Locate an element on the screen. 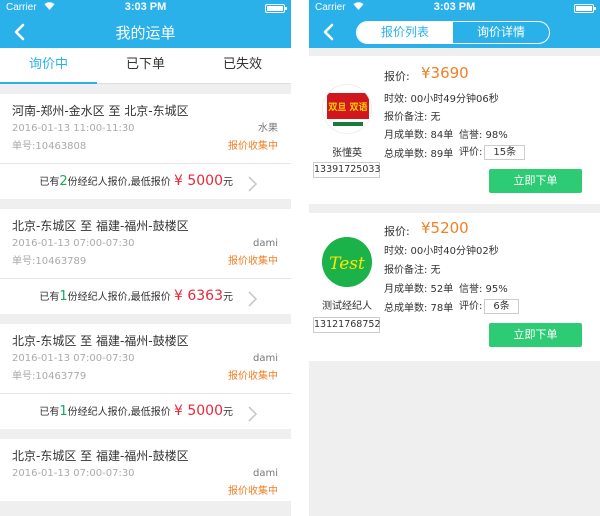  tab-underline is located at coordinates (48, 83).